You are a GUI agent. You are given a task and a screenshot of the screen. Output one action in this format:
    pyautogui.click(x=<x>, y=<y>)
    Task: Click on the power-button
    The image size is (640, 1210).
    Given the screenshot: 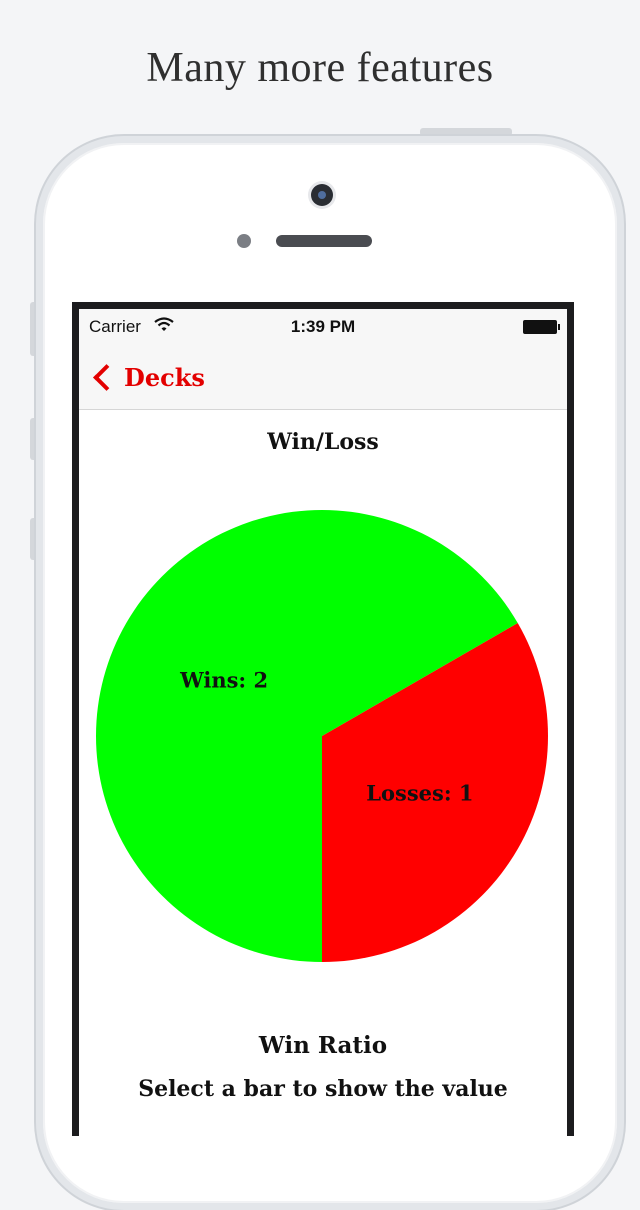 What is the action you would take?
    pyautogui.click(x=466, y=132)
    